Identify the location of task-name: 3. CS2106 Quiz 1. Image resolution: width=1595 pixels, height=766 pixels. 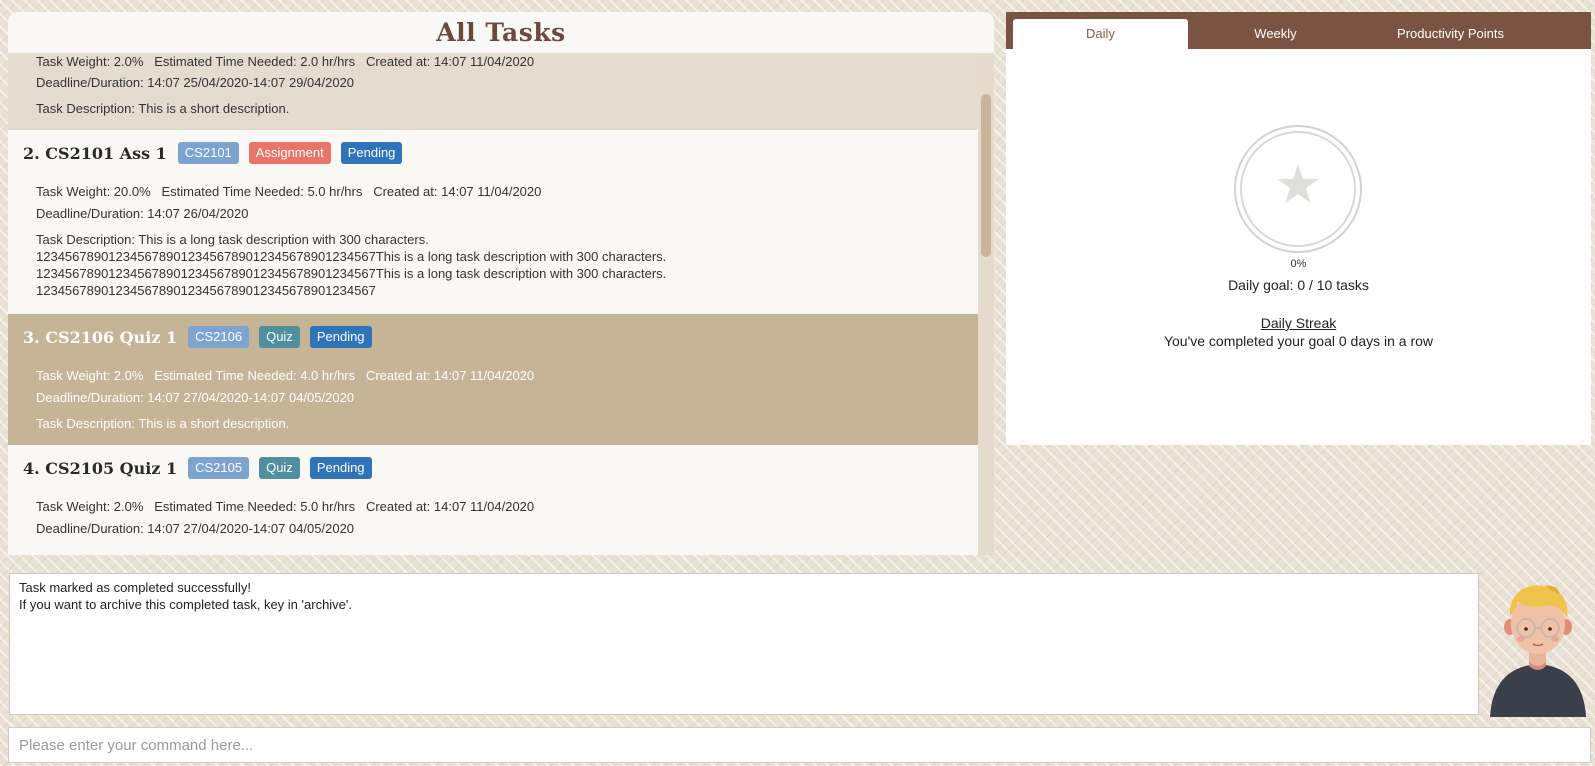
(100, 337).